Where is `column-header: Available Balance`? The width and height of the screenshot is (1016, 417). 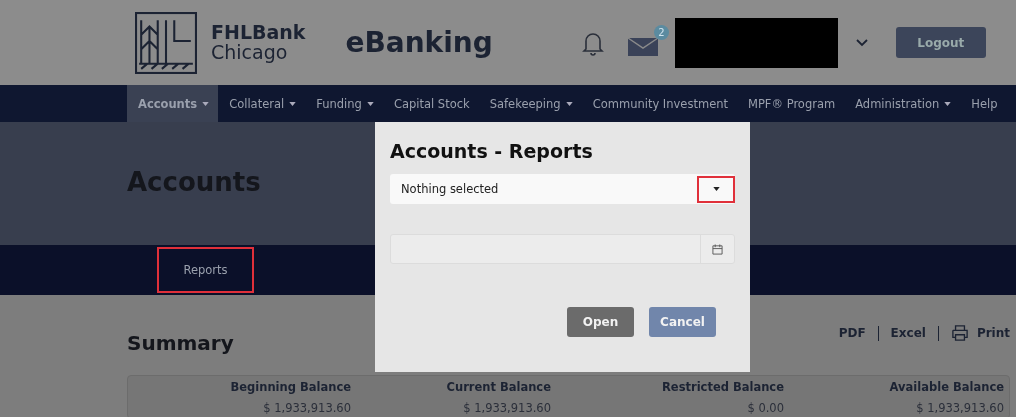 column-header: Available Balance is located at coordinates (946, 386).